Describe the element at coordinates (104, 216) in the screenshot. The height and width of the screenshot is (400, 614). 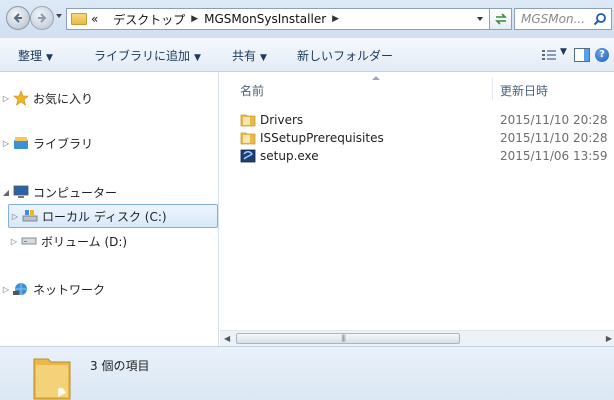
I see `nav-label-local-disk: ローカル ディスク (C:)` at that location.